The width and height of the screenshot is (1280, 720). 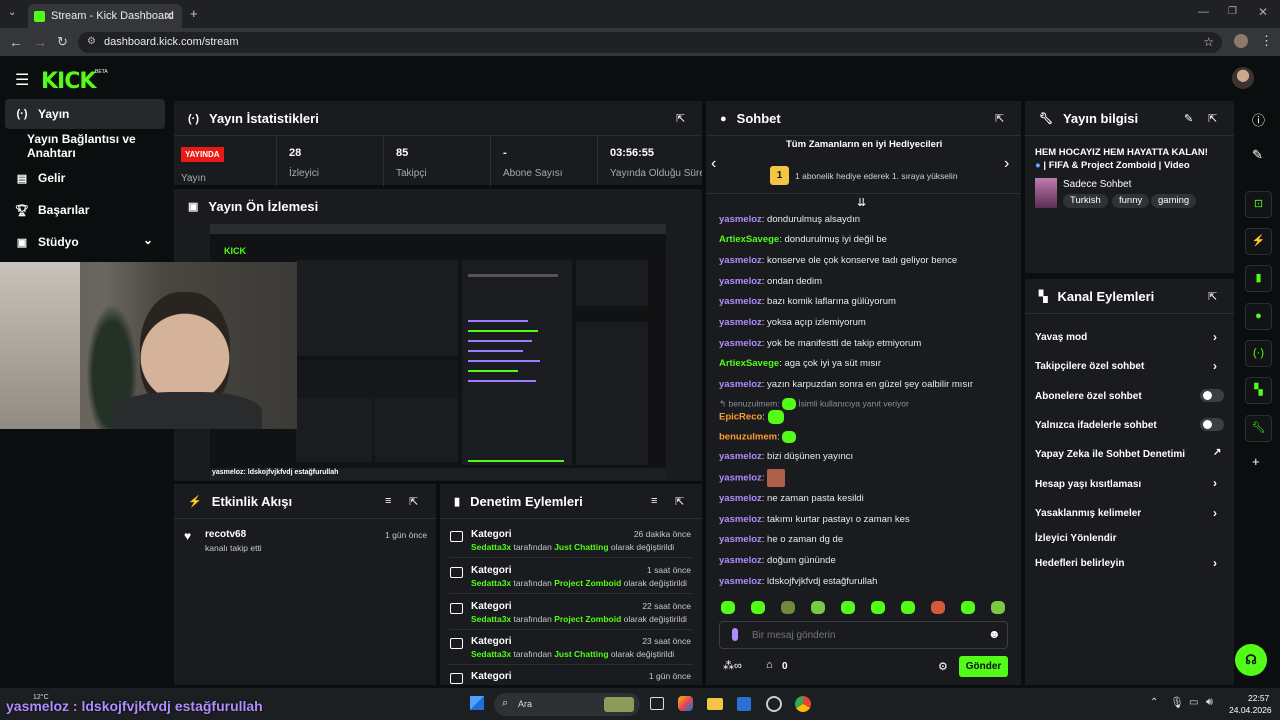 What do you see at coordinates (1209, 702) in the screenshot?
I see `volume-icon: 🔊︎` at bounding box center [1209, 702].